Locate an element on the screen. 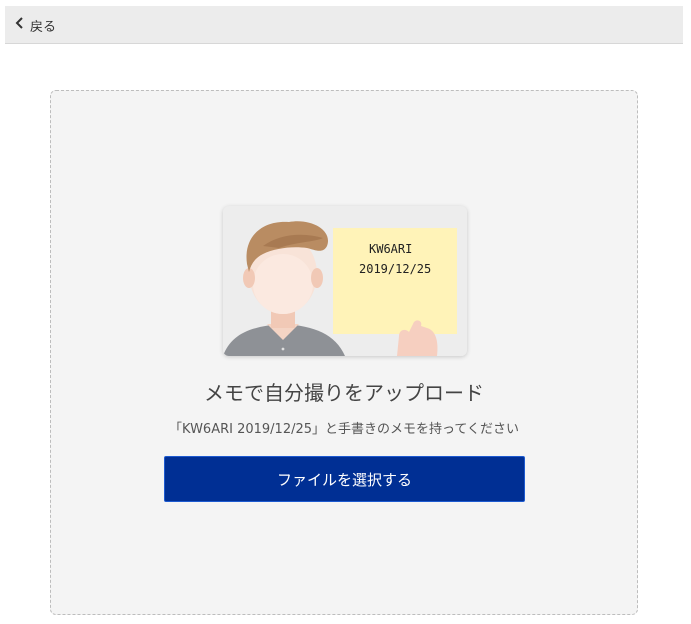 The image size is (691, 624). selfie-with-memo-illustration: KW6ARI 2019/12/25 is located at coordinates (345, 281).